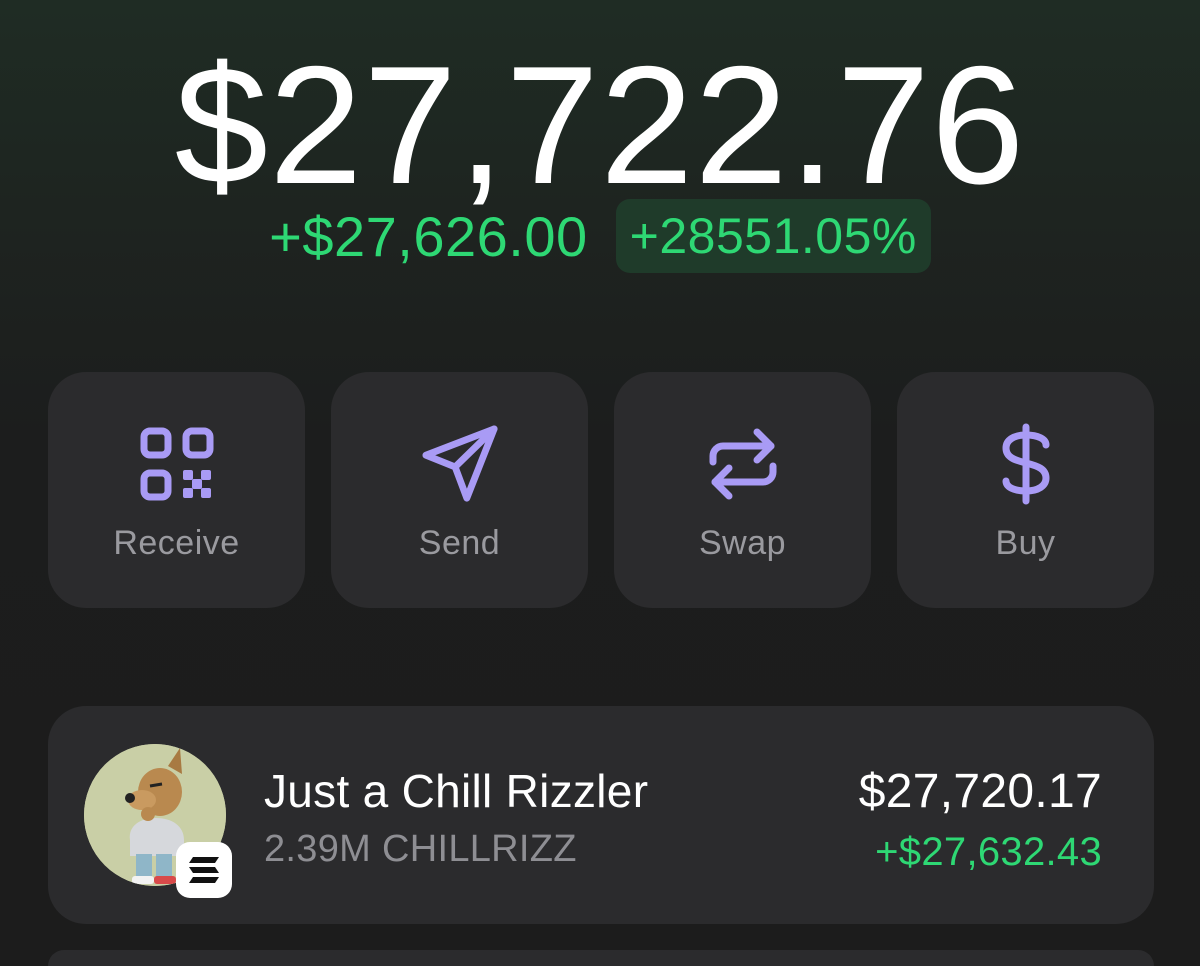 Image resolution: width=1200 pixels, height=966 pixels. I want to click on send-button: Send, so click(459, 490).